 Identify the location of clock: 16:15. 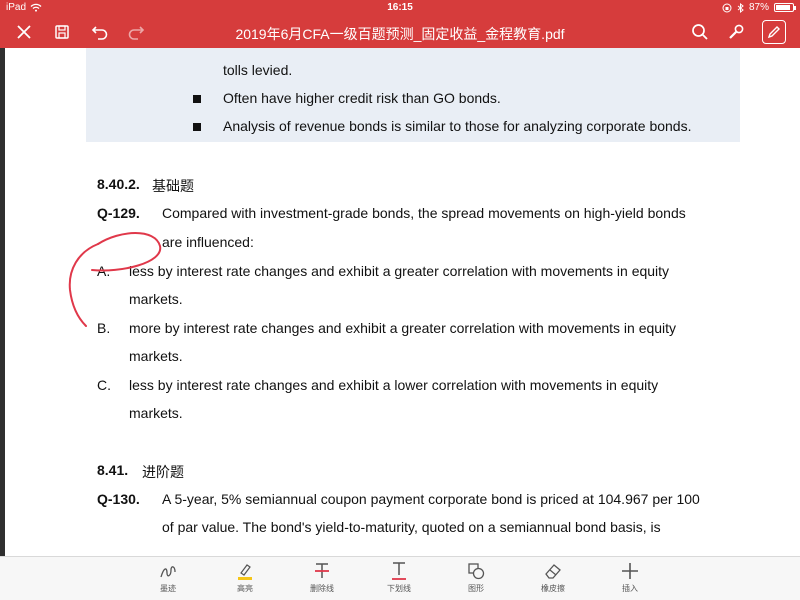
(400, 7).